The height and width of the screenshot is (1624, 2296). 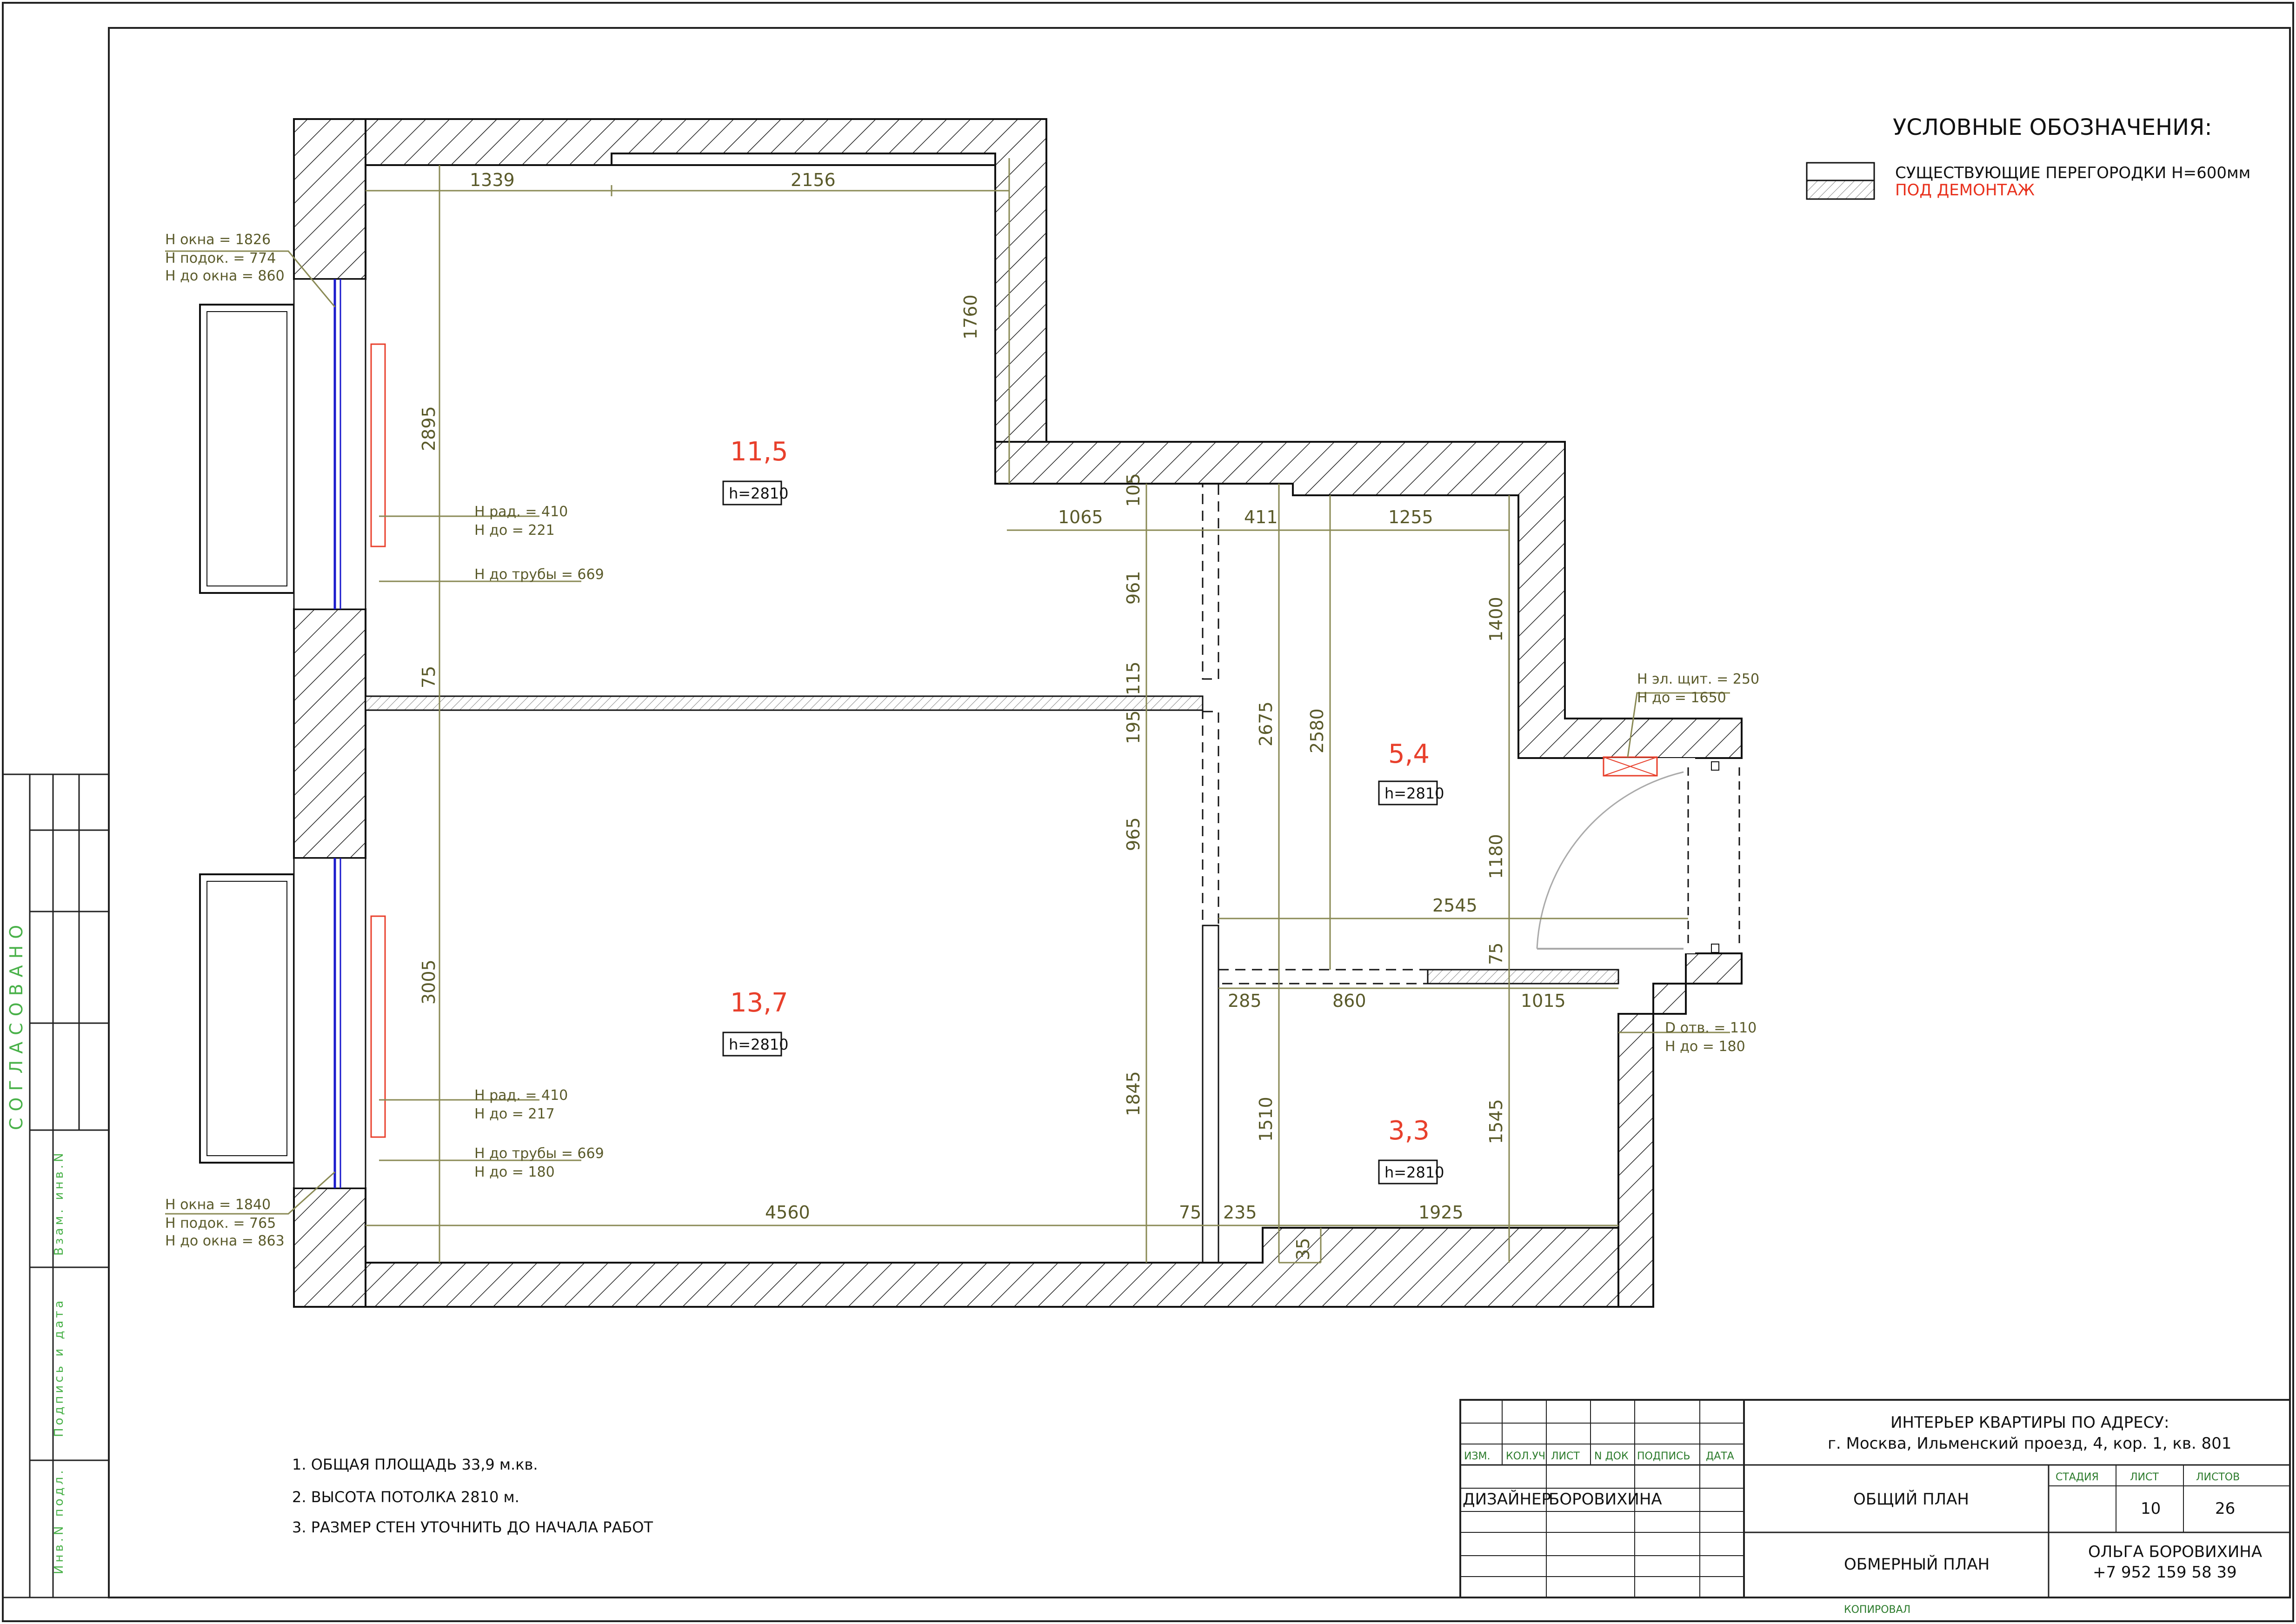 What do you see at coordinates (1720, 1456) in the screenshot?
I see `tb-header-date: ДАТА` at bounding box center [1720, 1456].